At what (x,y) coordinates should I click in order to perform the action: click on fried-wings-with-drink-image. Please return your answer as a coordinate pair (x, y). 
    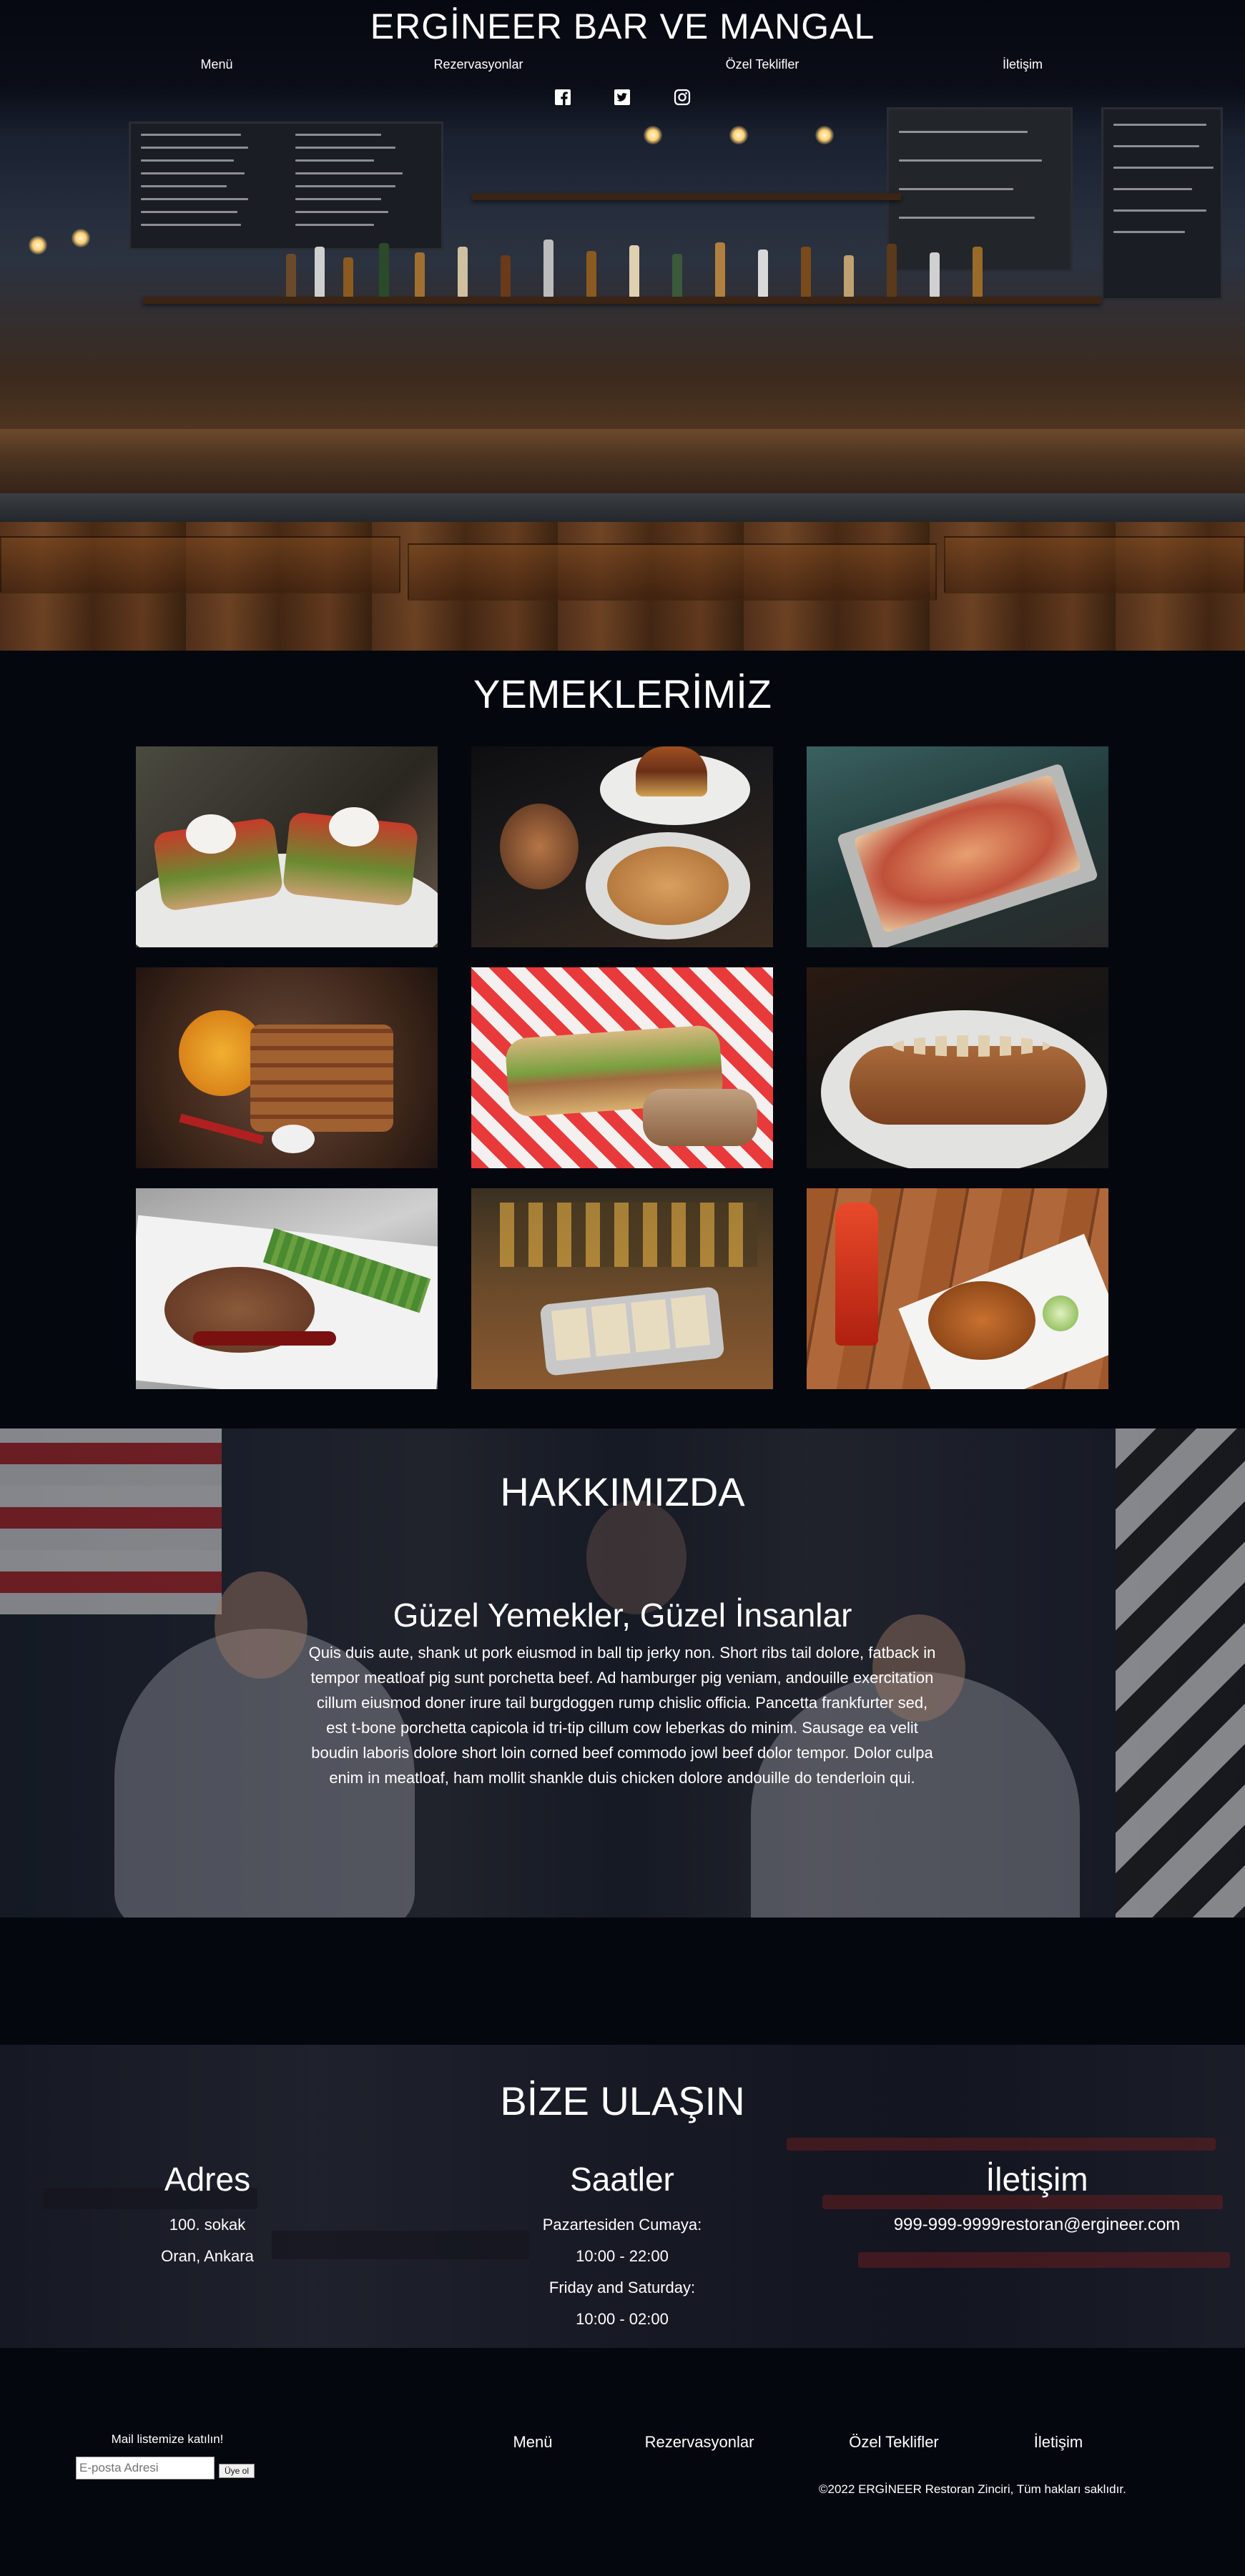
    Looking at the image, I should click on (957, 1288).